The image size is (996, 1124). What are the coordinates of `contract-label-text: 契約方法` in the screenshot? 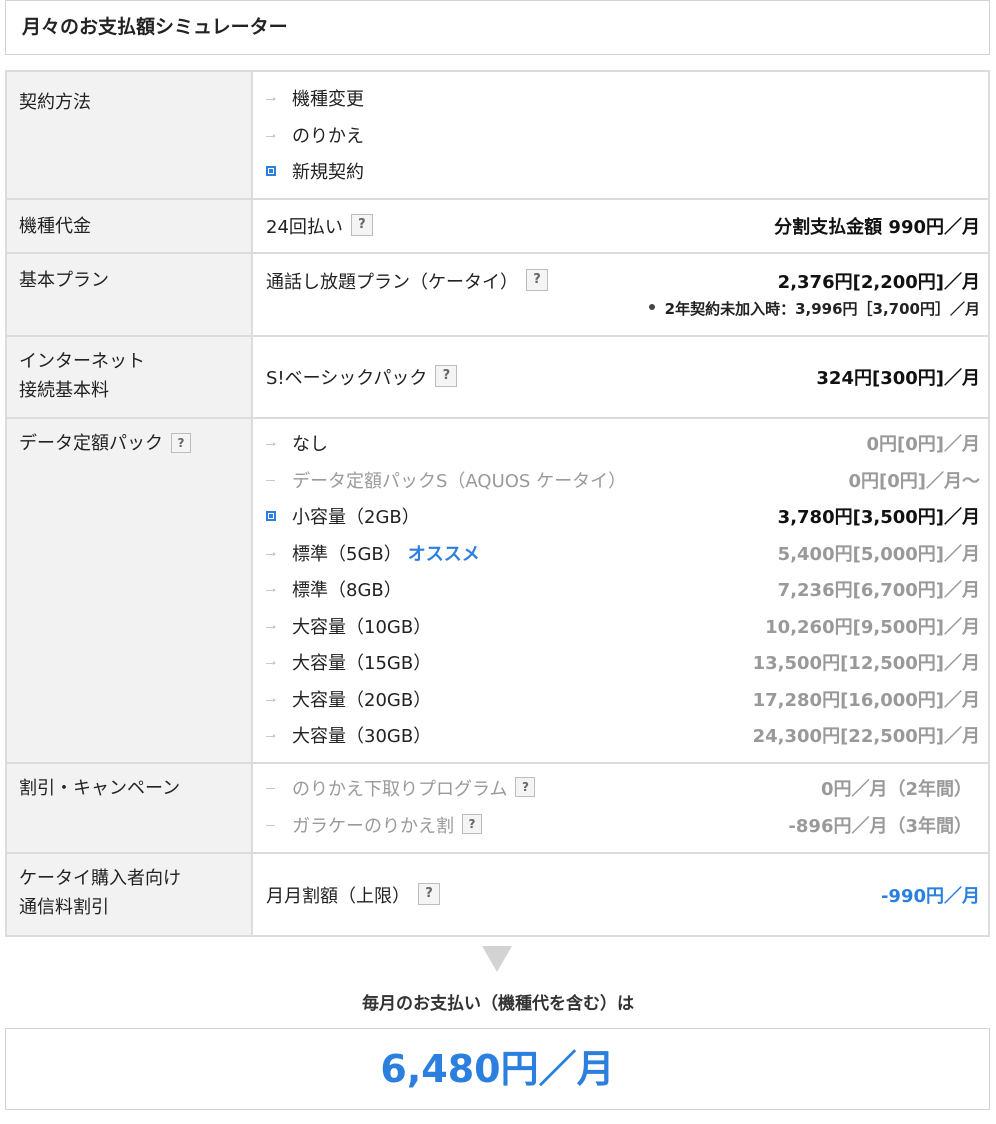 It's located at (55, 102).